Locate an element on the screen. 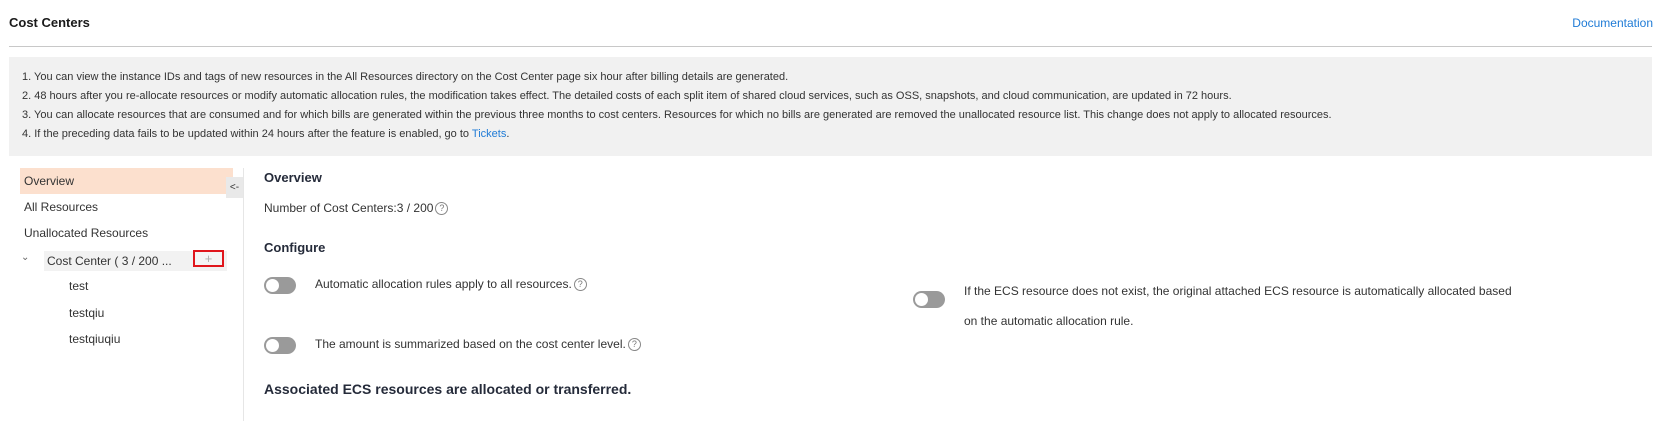 The width and height of the screenshot is (1660, 421). sidebar-item-all-resources: All Resources is located at coordinates (126, 207).